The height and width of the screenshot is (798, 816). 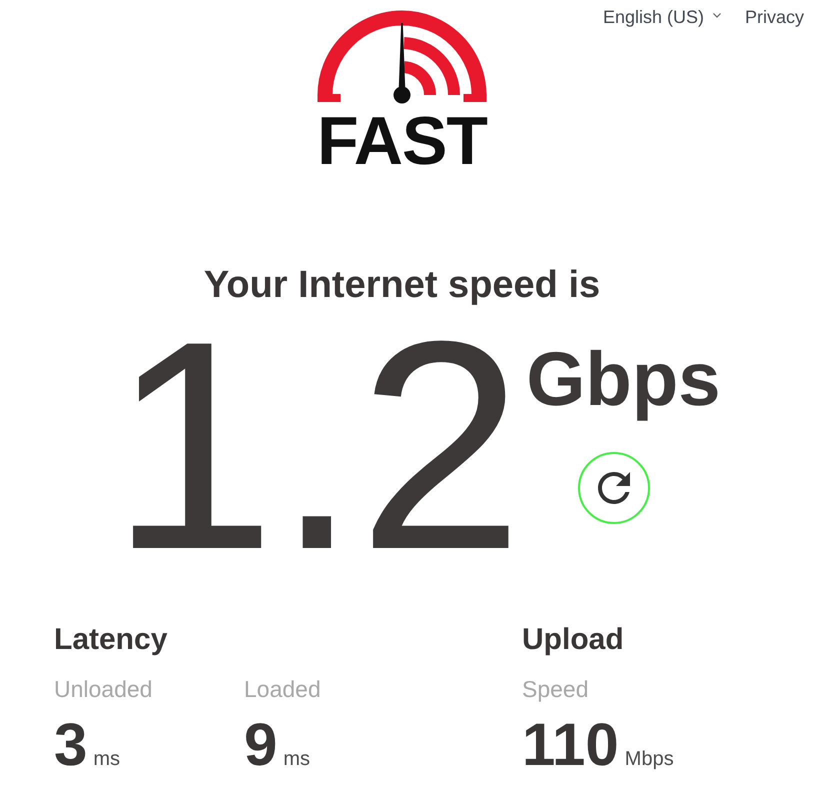 What do you see at coordinates (402, 141) in the screenshot?
I see `logo-wordmark: FAST` at bounding box center [402, 141].